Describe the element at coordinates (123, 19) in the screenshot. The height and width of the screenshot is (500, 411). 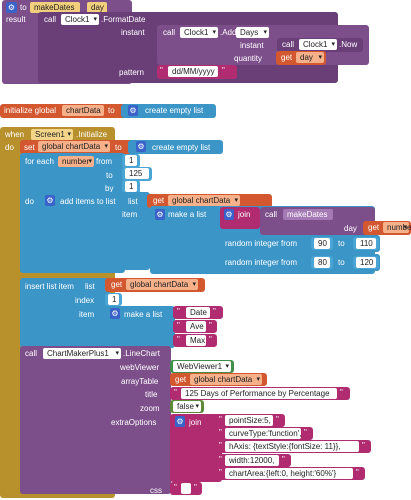
I see `formatdate-method-label: .FormatDate` at that location.